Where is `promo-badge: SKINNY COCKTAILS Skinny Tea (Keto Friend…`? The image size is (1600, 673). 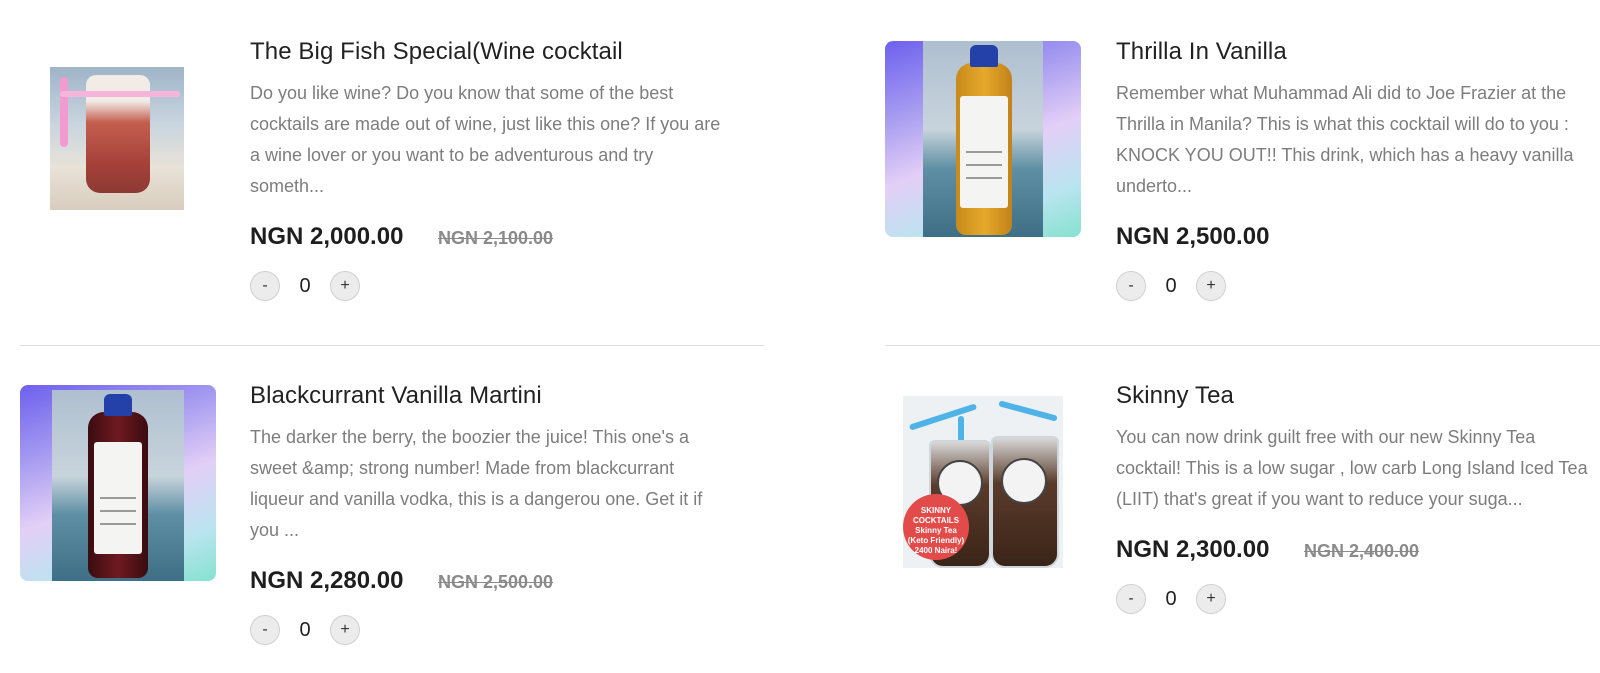 promo-badge: SKINNY COCKTAILS Skinny Tea (Keto Friend… is located at coordinates (936, 527).